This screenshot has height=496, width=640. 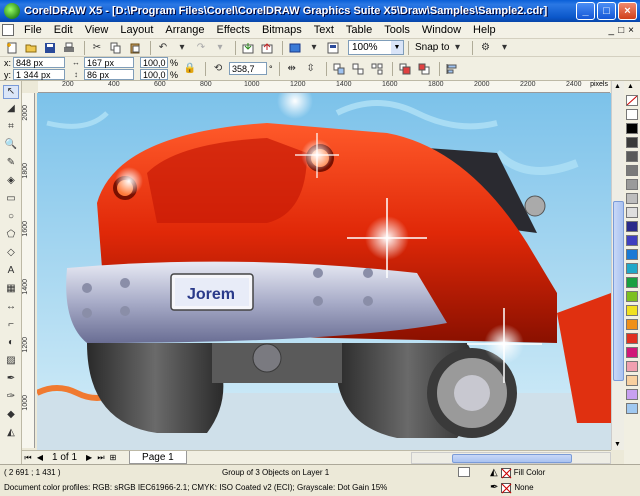 I want to click on mirror-horizontal-icon: ⇹, so click(x=292, y=68).